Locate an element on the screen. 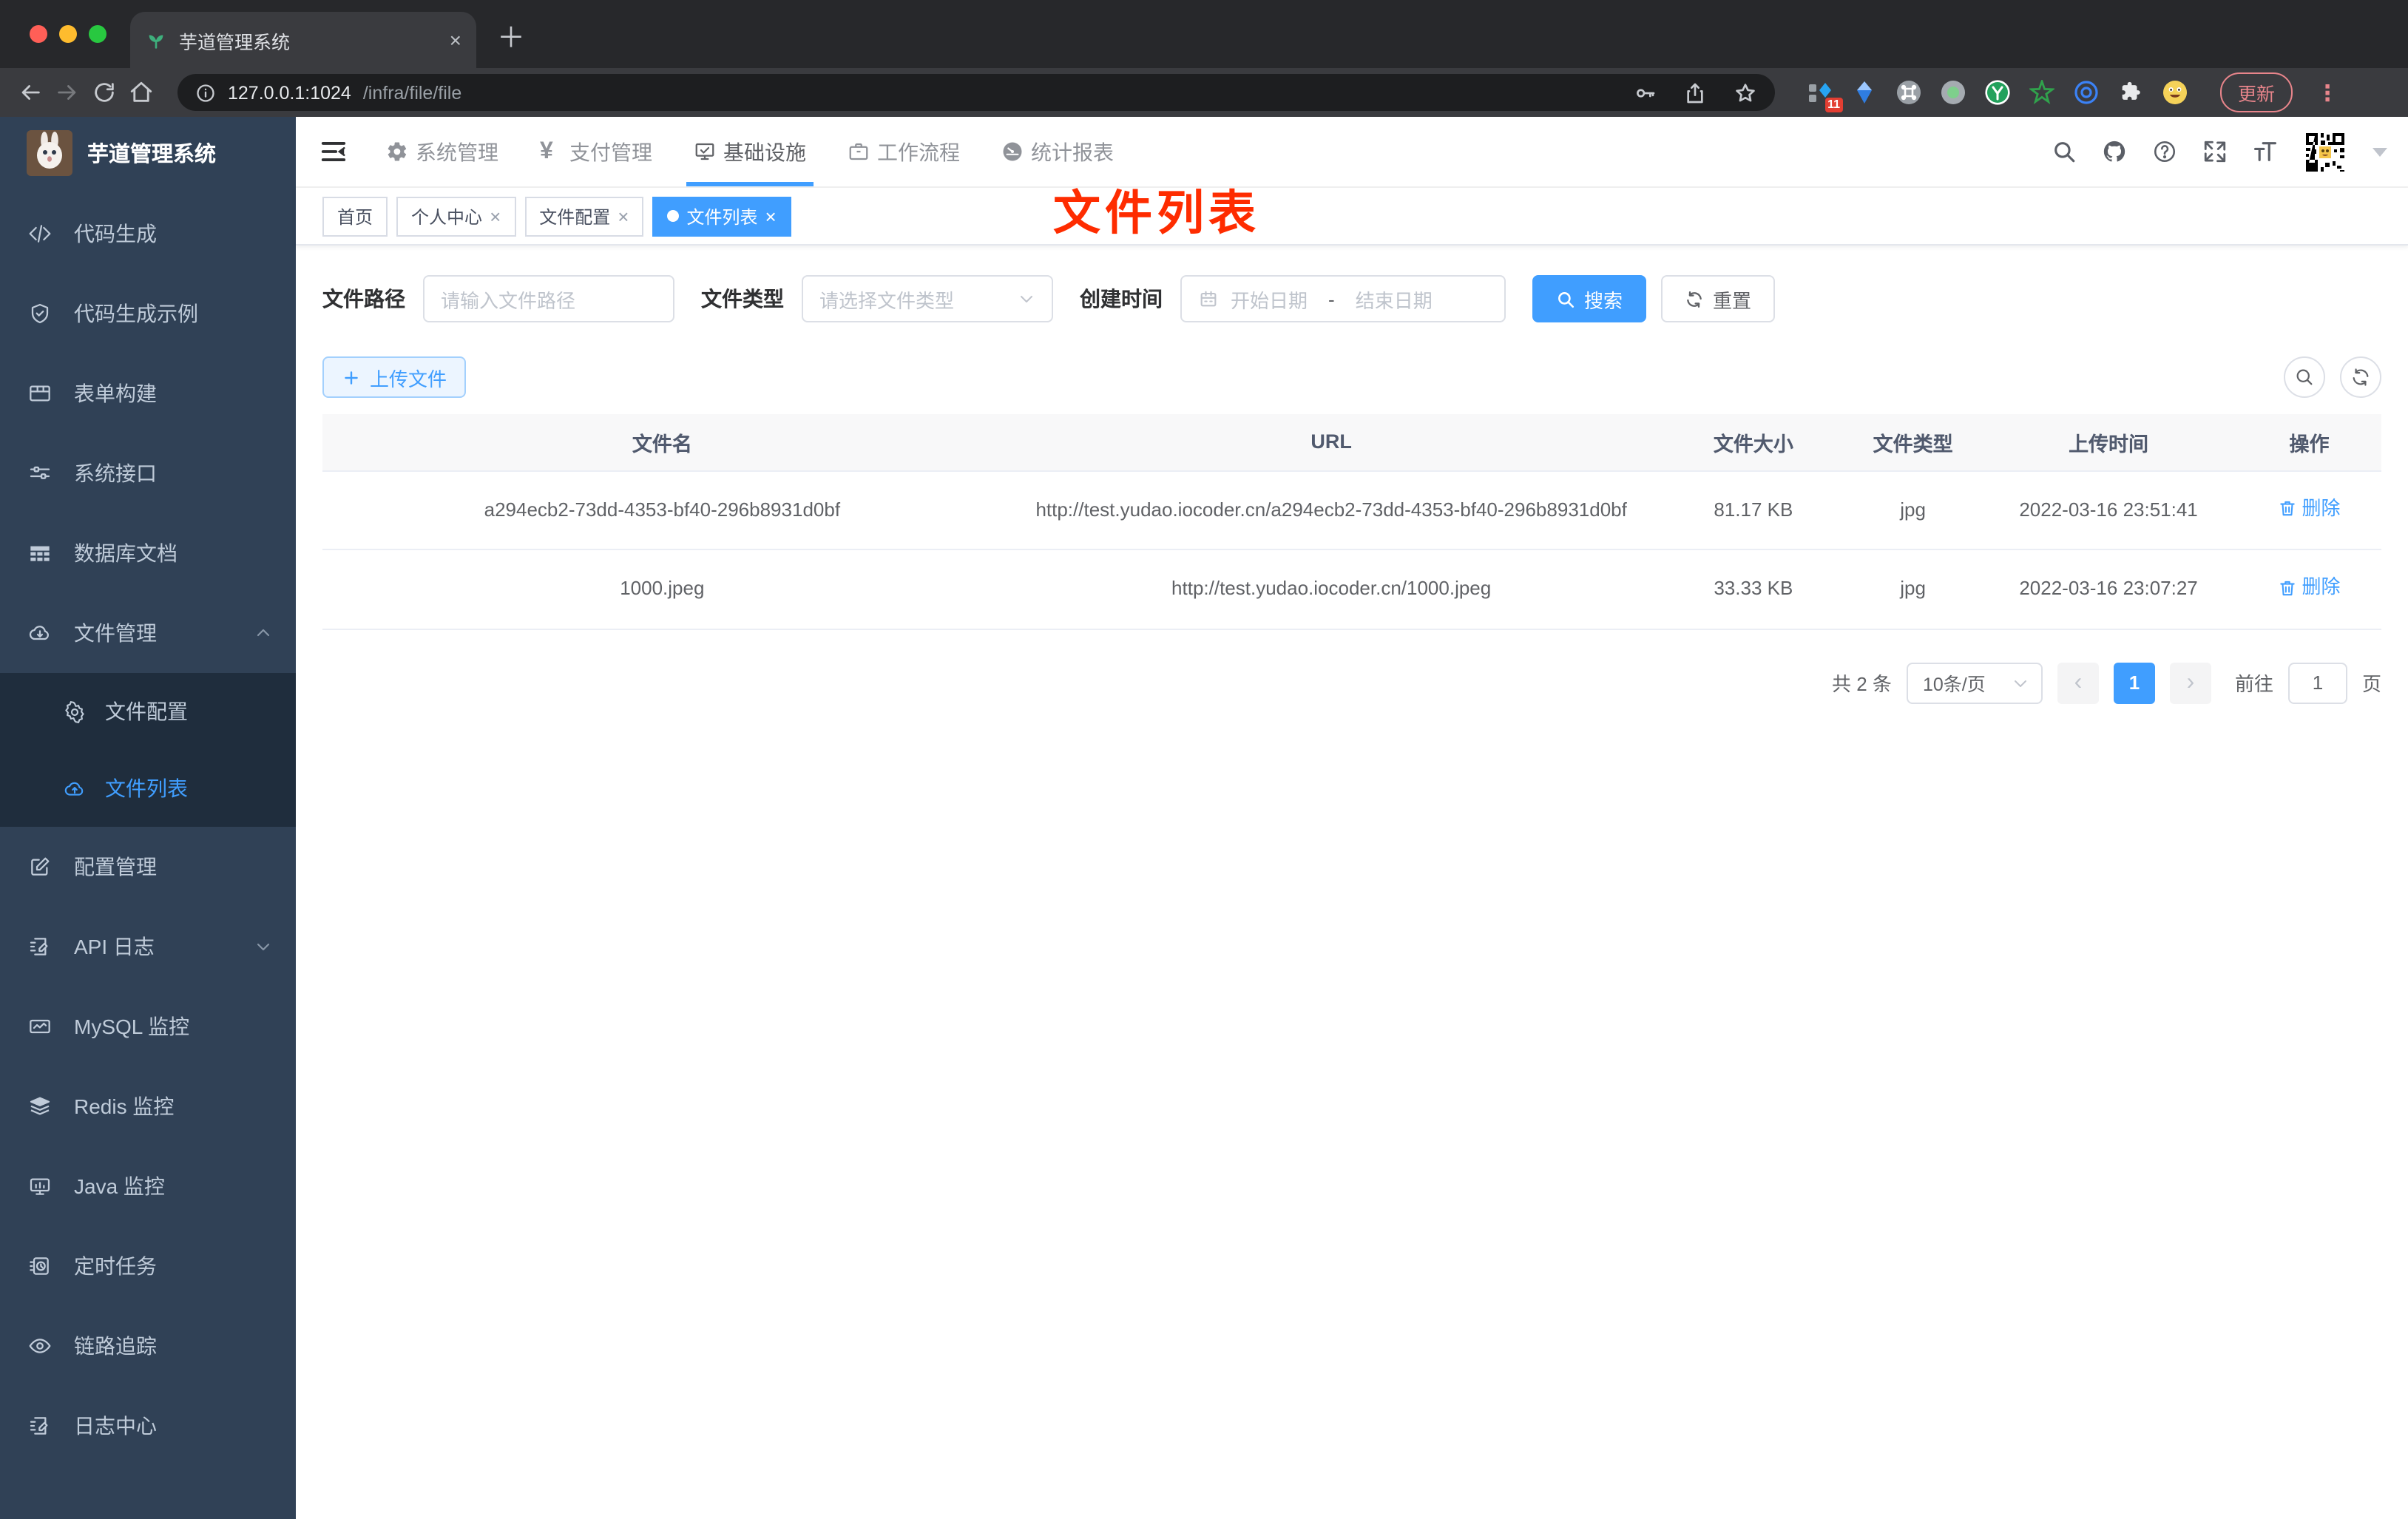  browser-menu-icon: ⋮ is located at coordinates (2327, 92).